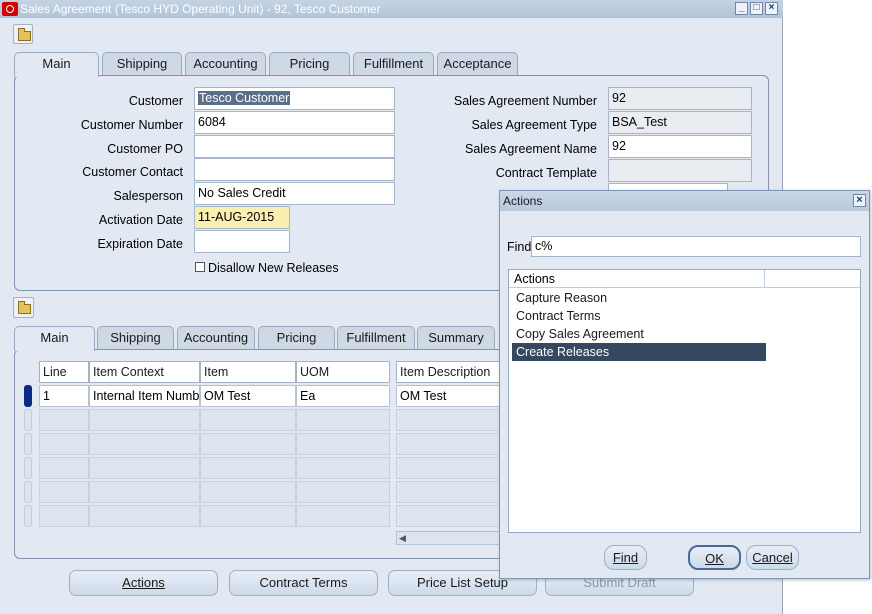 The height and width of the screenshot is (614, 872). I want to click on list-header: Actions, so click(684, 279).